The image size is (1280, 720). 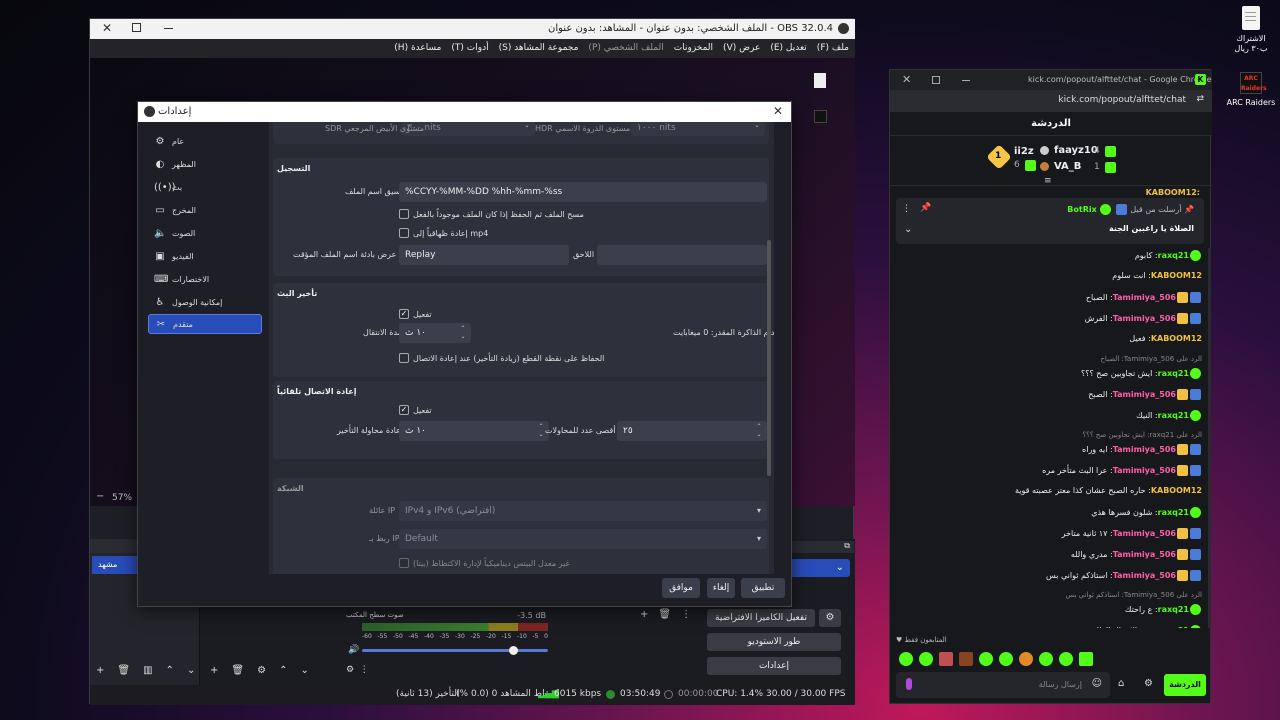 I want to click on chevron-down-icon: ⌄, so click(x=908, y=229).